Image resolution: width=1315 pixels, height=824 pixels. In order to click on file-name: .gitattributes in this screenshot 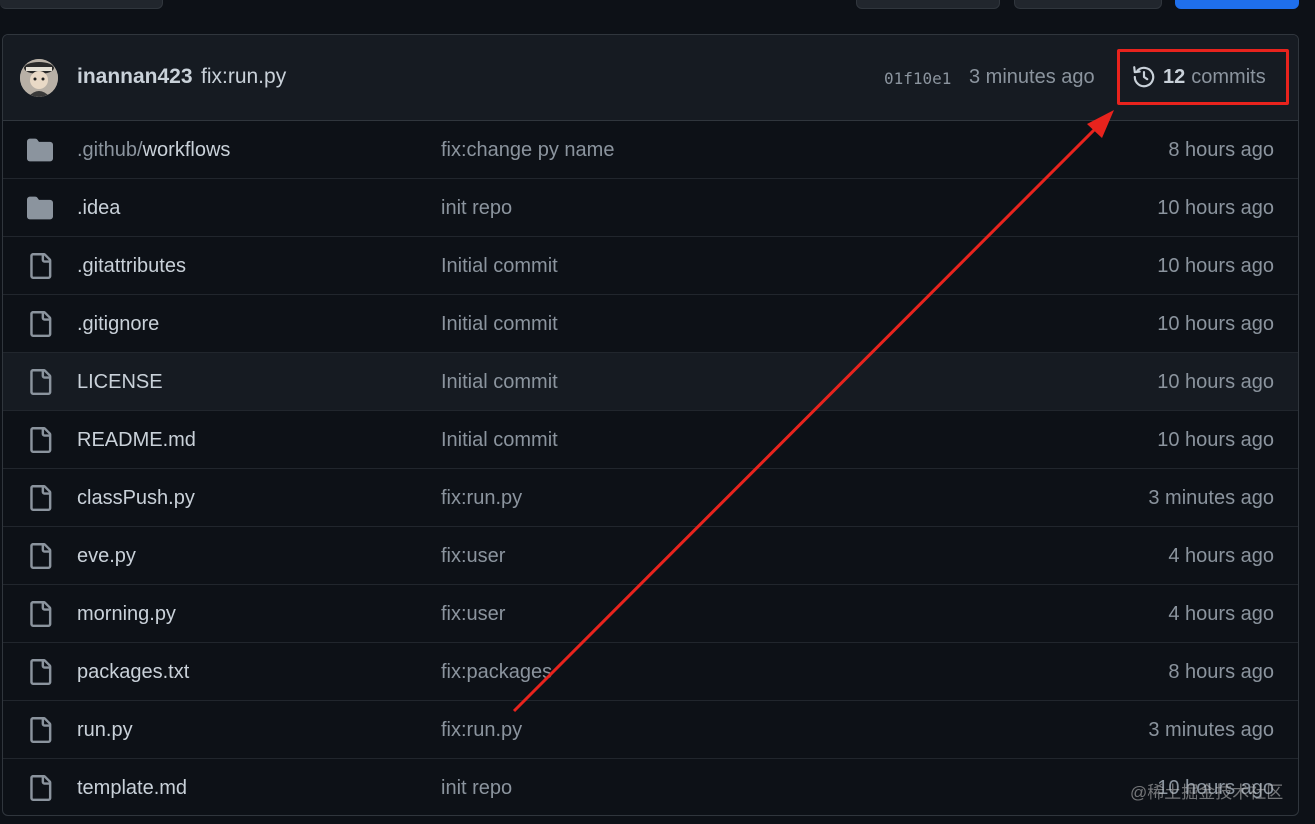, I will do `click(131, 266)`.